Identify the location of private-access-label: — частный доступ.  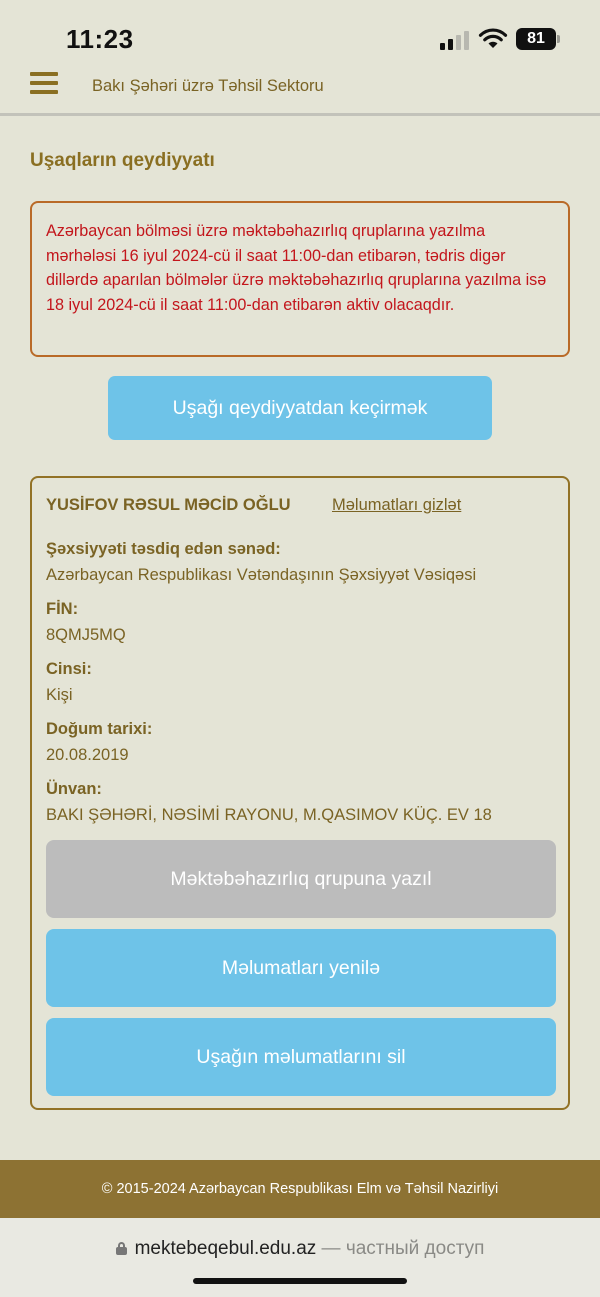
(403, 1248).